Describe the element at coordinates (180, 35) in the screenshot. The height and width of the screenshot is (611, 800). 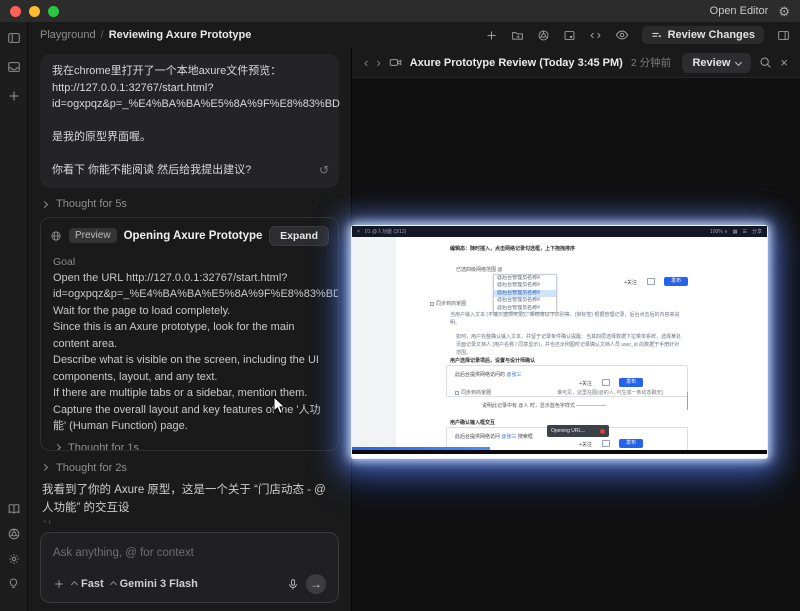
I see `breadcrumb-current: Reviewing Axure Prototype` at that location.